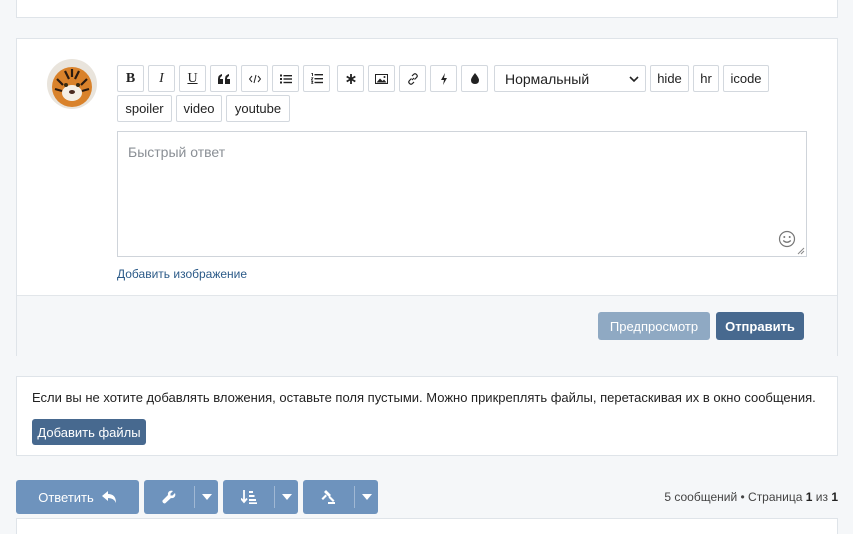 This screenshot has width=853, height=534. I want to click on quote-button, so click(223, 78).